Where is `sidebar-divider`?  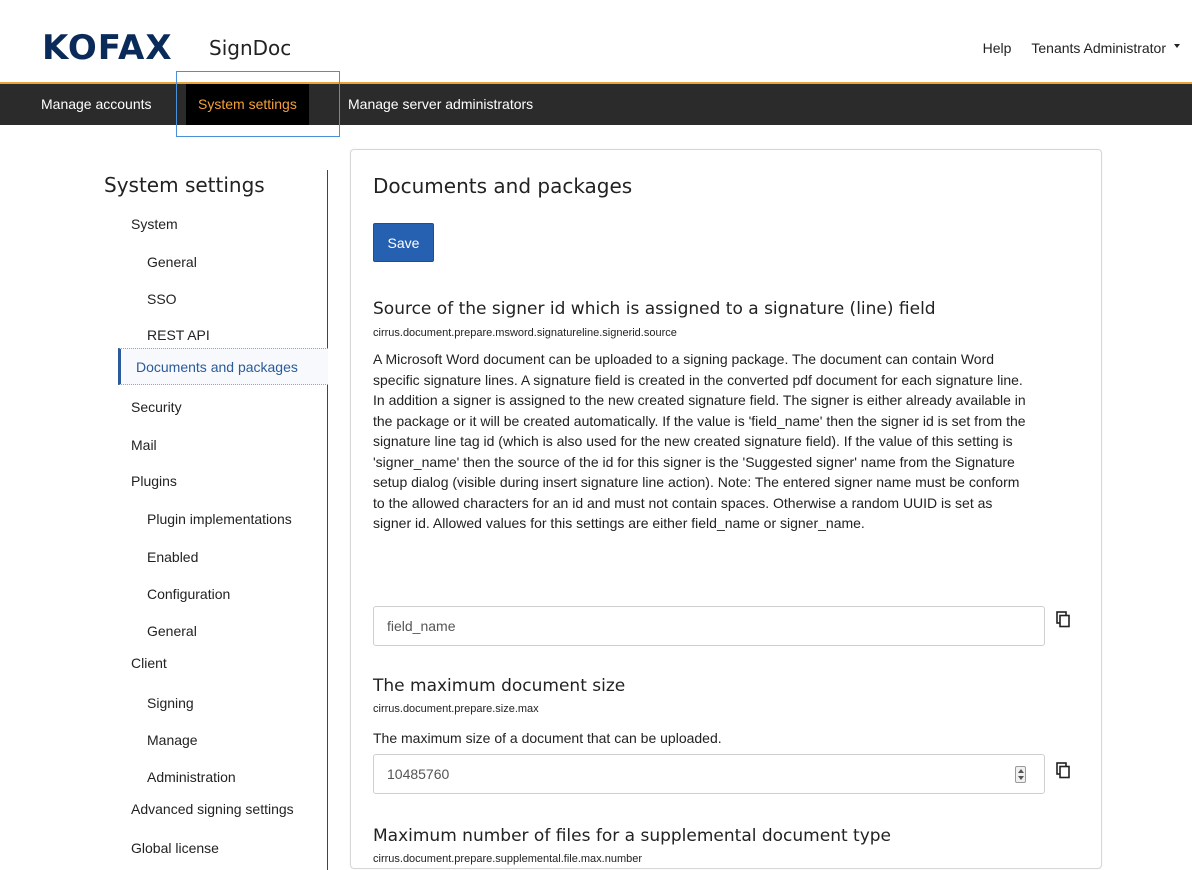 sidebar-divider is located at coordinates (327, 520).